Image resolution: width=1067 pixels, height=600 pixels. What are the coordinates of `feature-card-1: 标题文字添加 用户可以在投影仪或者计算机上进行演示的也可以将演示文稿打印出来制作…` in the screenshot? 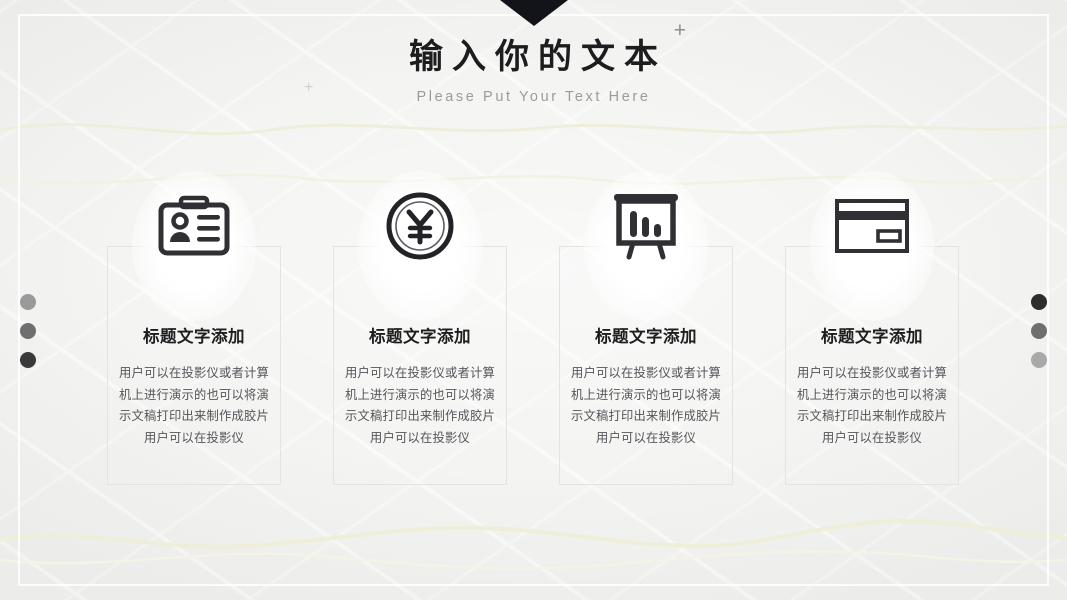 It's located at (194, 328).